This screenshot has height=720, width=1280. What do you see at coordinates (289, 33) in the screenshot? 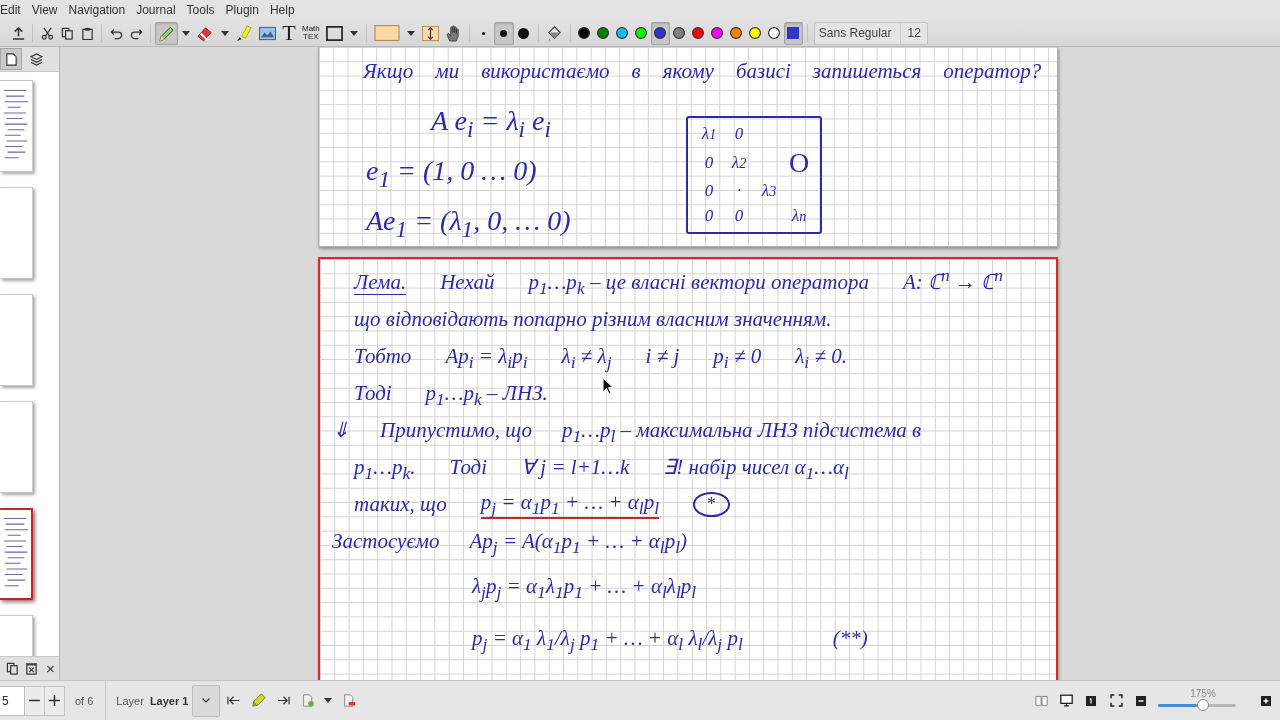
I see `text-tool-button: T` at bounding box center [289, 33].